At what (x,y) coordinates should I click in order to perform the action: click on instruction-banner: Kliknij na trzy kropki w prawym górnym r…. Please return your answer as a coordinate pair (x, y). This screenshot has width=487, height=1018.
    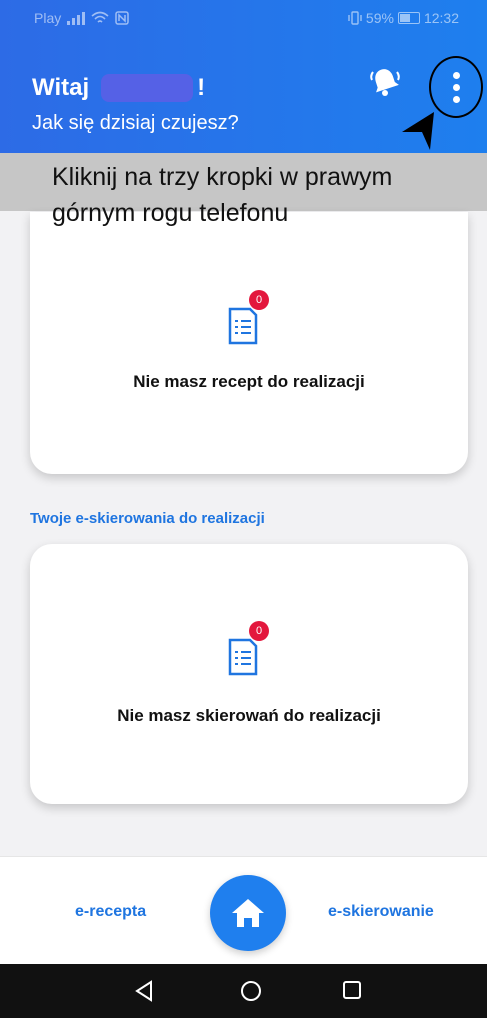
    Looking at the image, I should click on (243, 190).